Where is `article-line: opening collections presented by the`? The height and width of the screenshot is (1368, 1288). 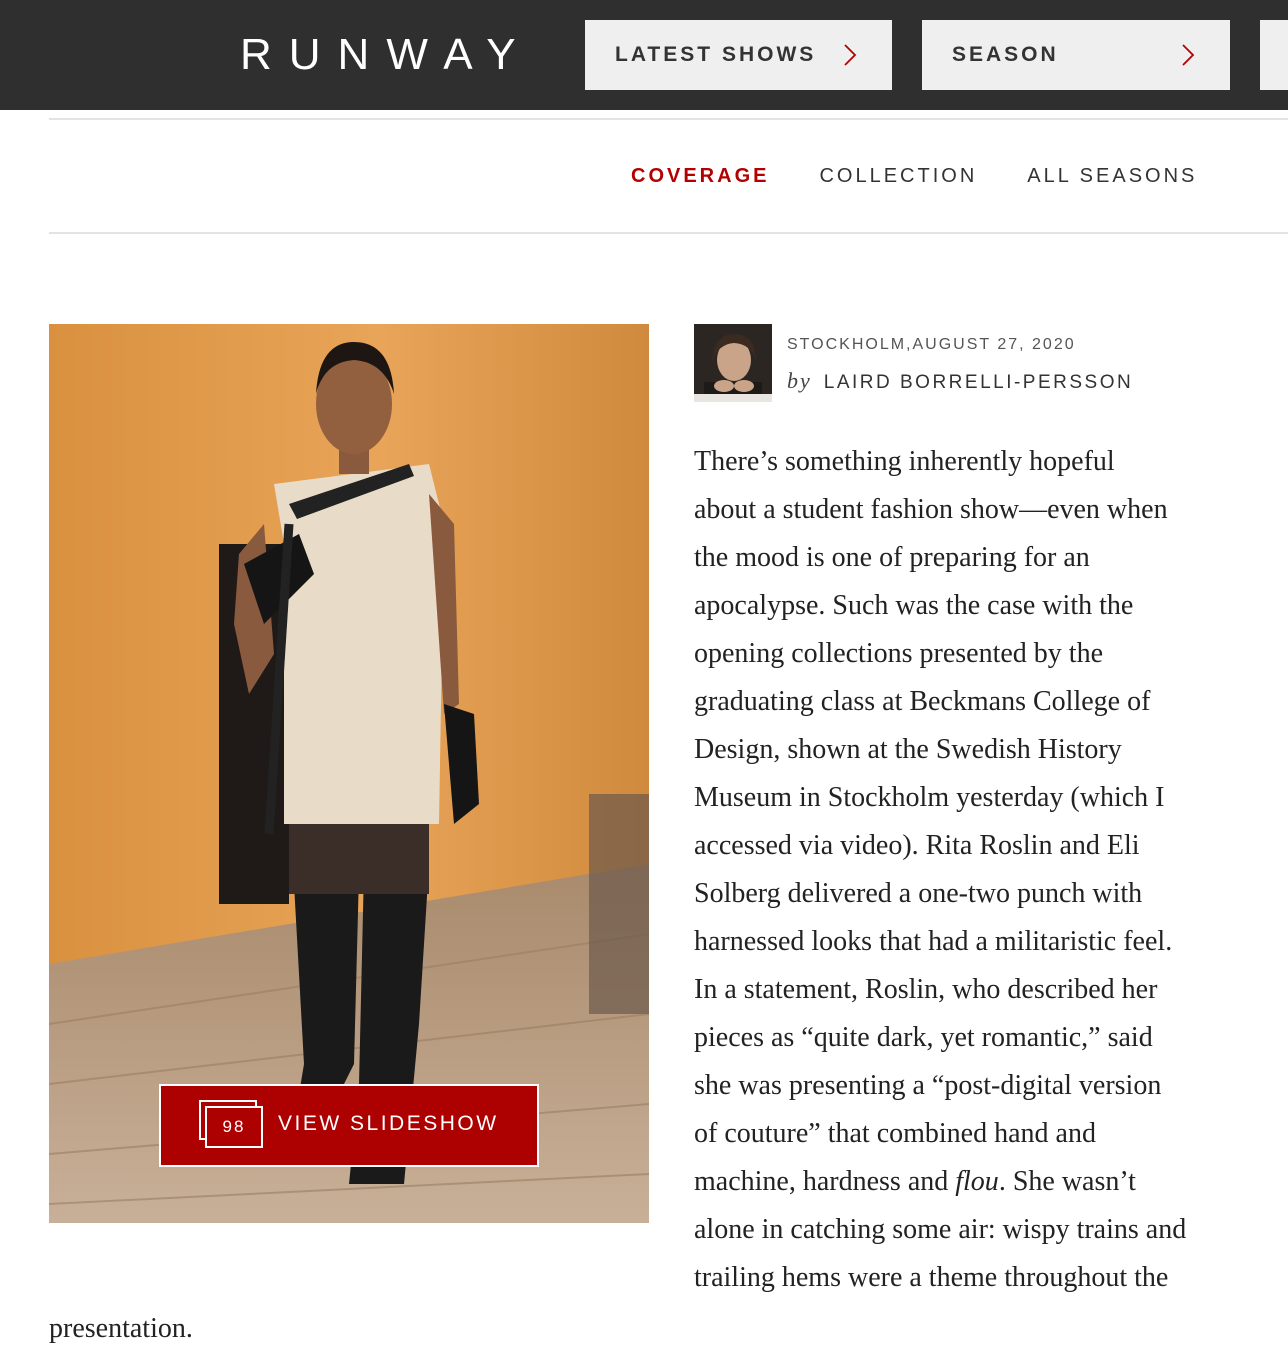
article-line: opening collections presented by the is located at coordinates (898, 653).